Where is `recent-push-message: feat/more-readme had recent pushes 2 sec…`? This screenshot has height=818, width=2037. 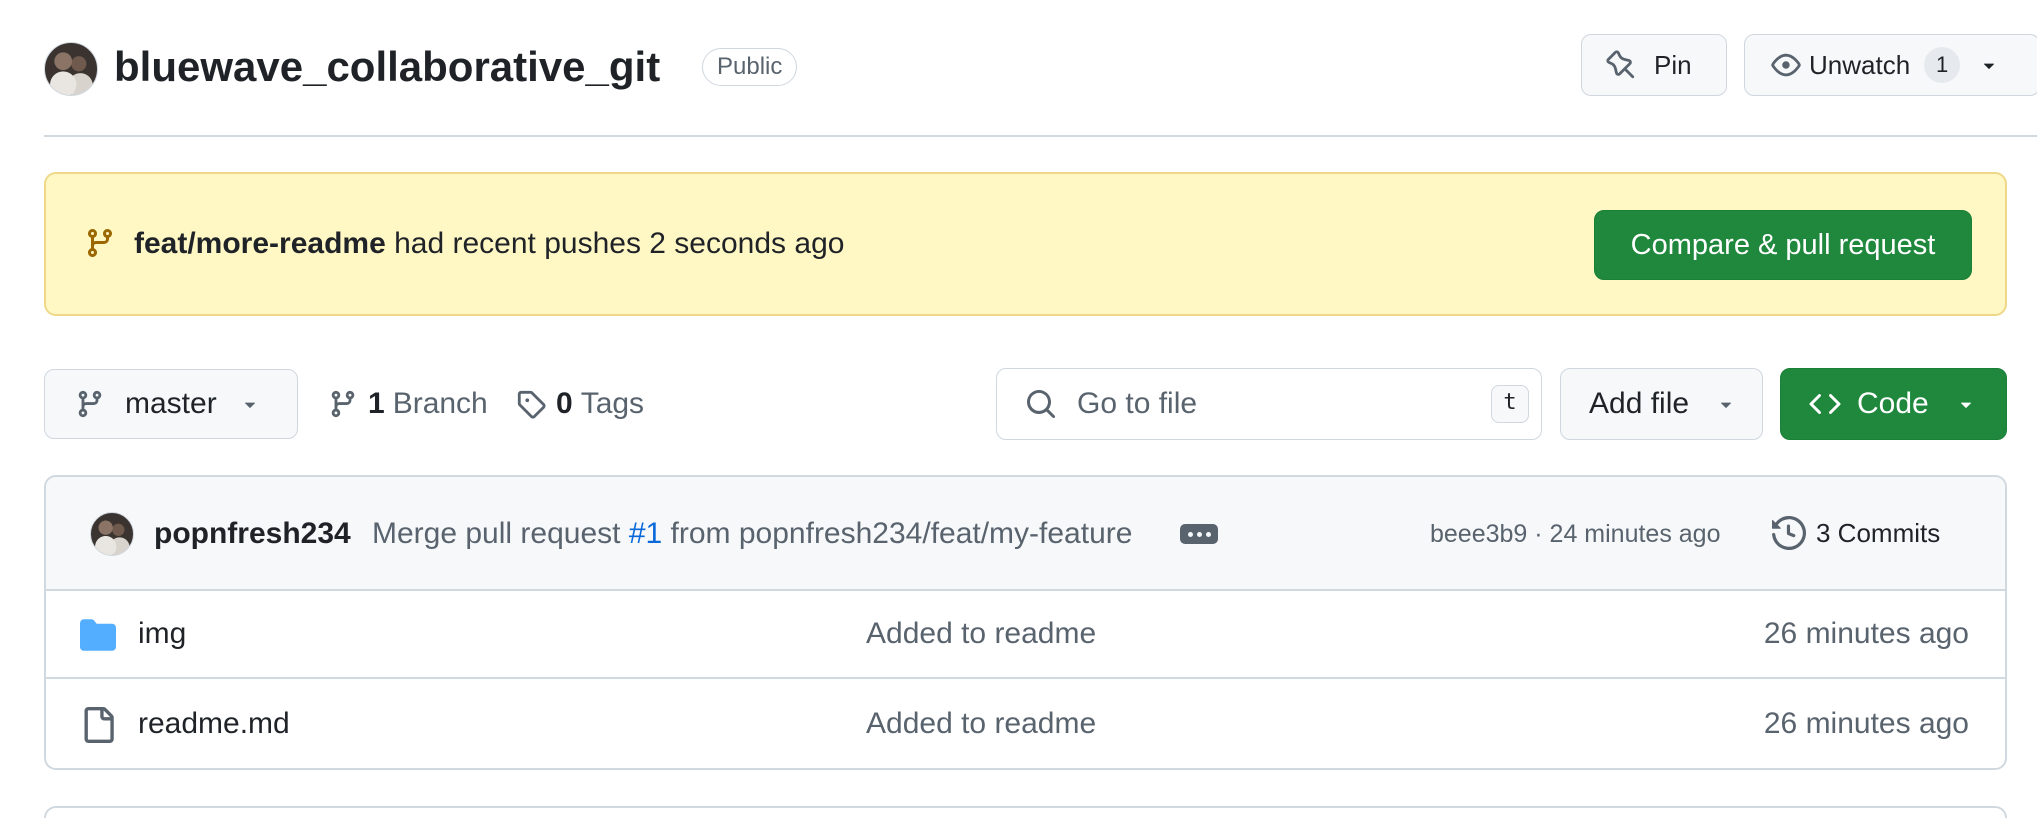 recent-push-message: feat/more-readme had recent pushes 2 sec… is located at coordinates (489, 244).